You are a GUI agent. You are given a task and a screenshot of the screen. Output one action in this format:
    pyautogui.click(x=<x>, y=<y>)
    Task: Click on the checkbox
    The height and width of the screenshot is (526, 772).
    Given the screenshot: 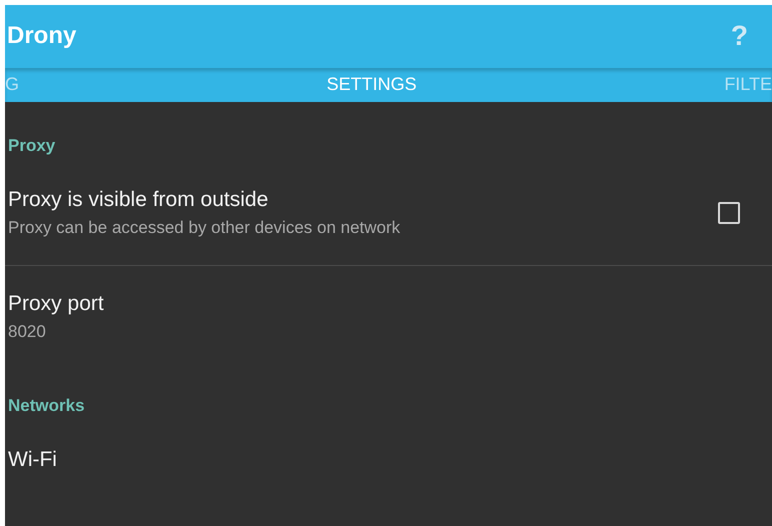 What is the action you would take?
    pyautogui.click(x=729, y=213)
    